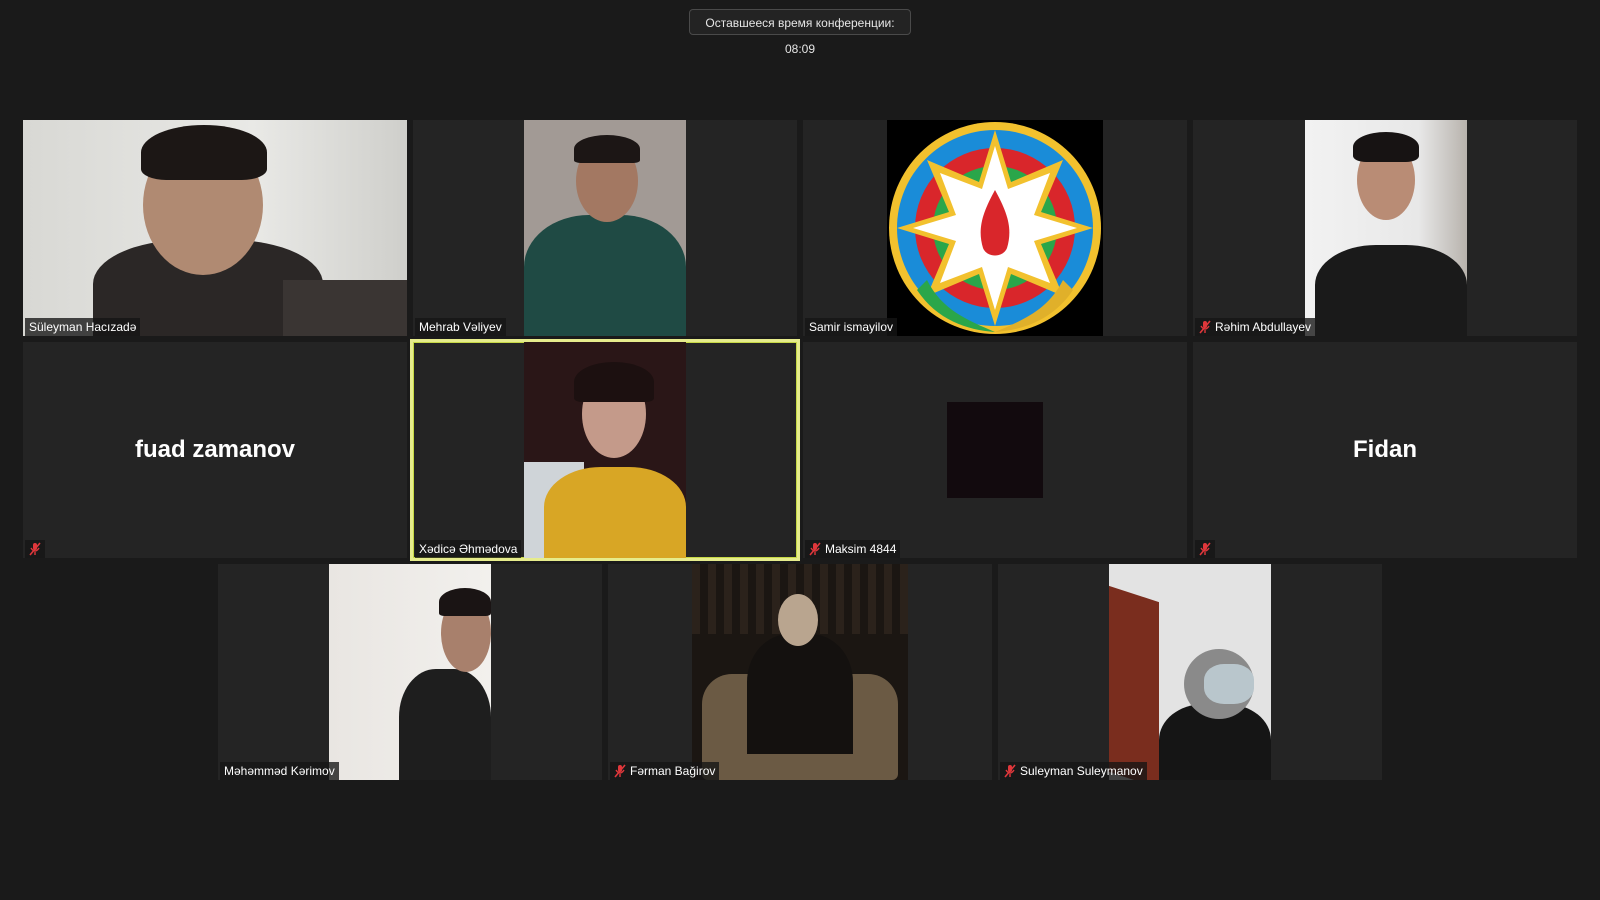 This screenshot has height=900, width=1600. I want to click on video-tile-mehemmed-kerimov: Məhəmməd Kərimov, so click(410, 672).